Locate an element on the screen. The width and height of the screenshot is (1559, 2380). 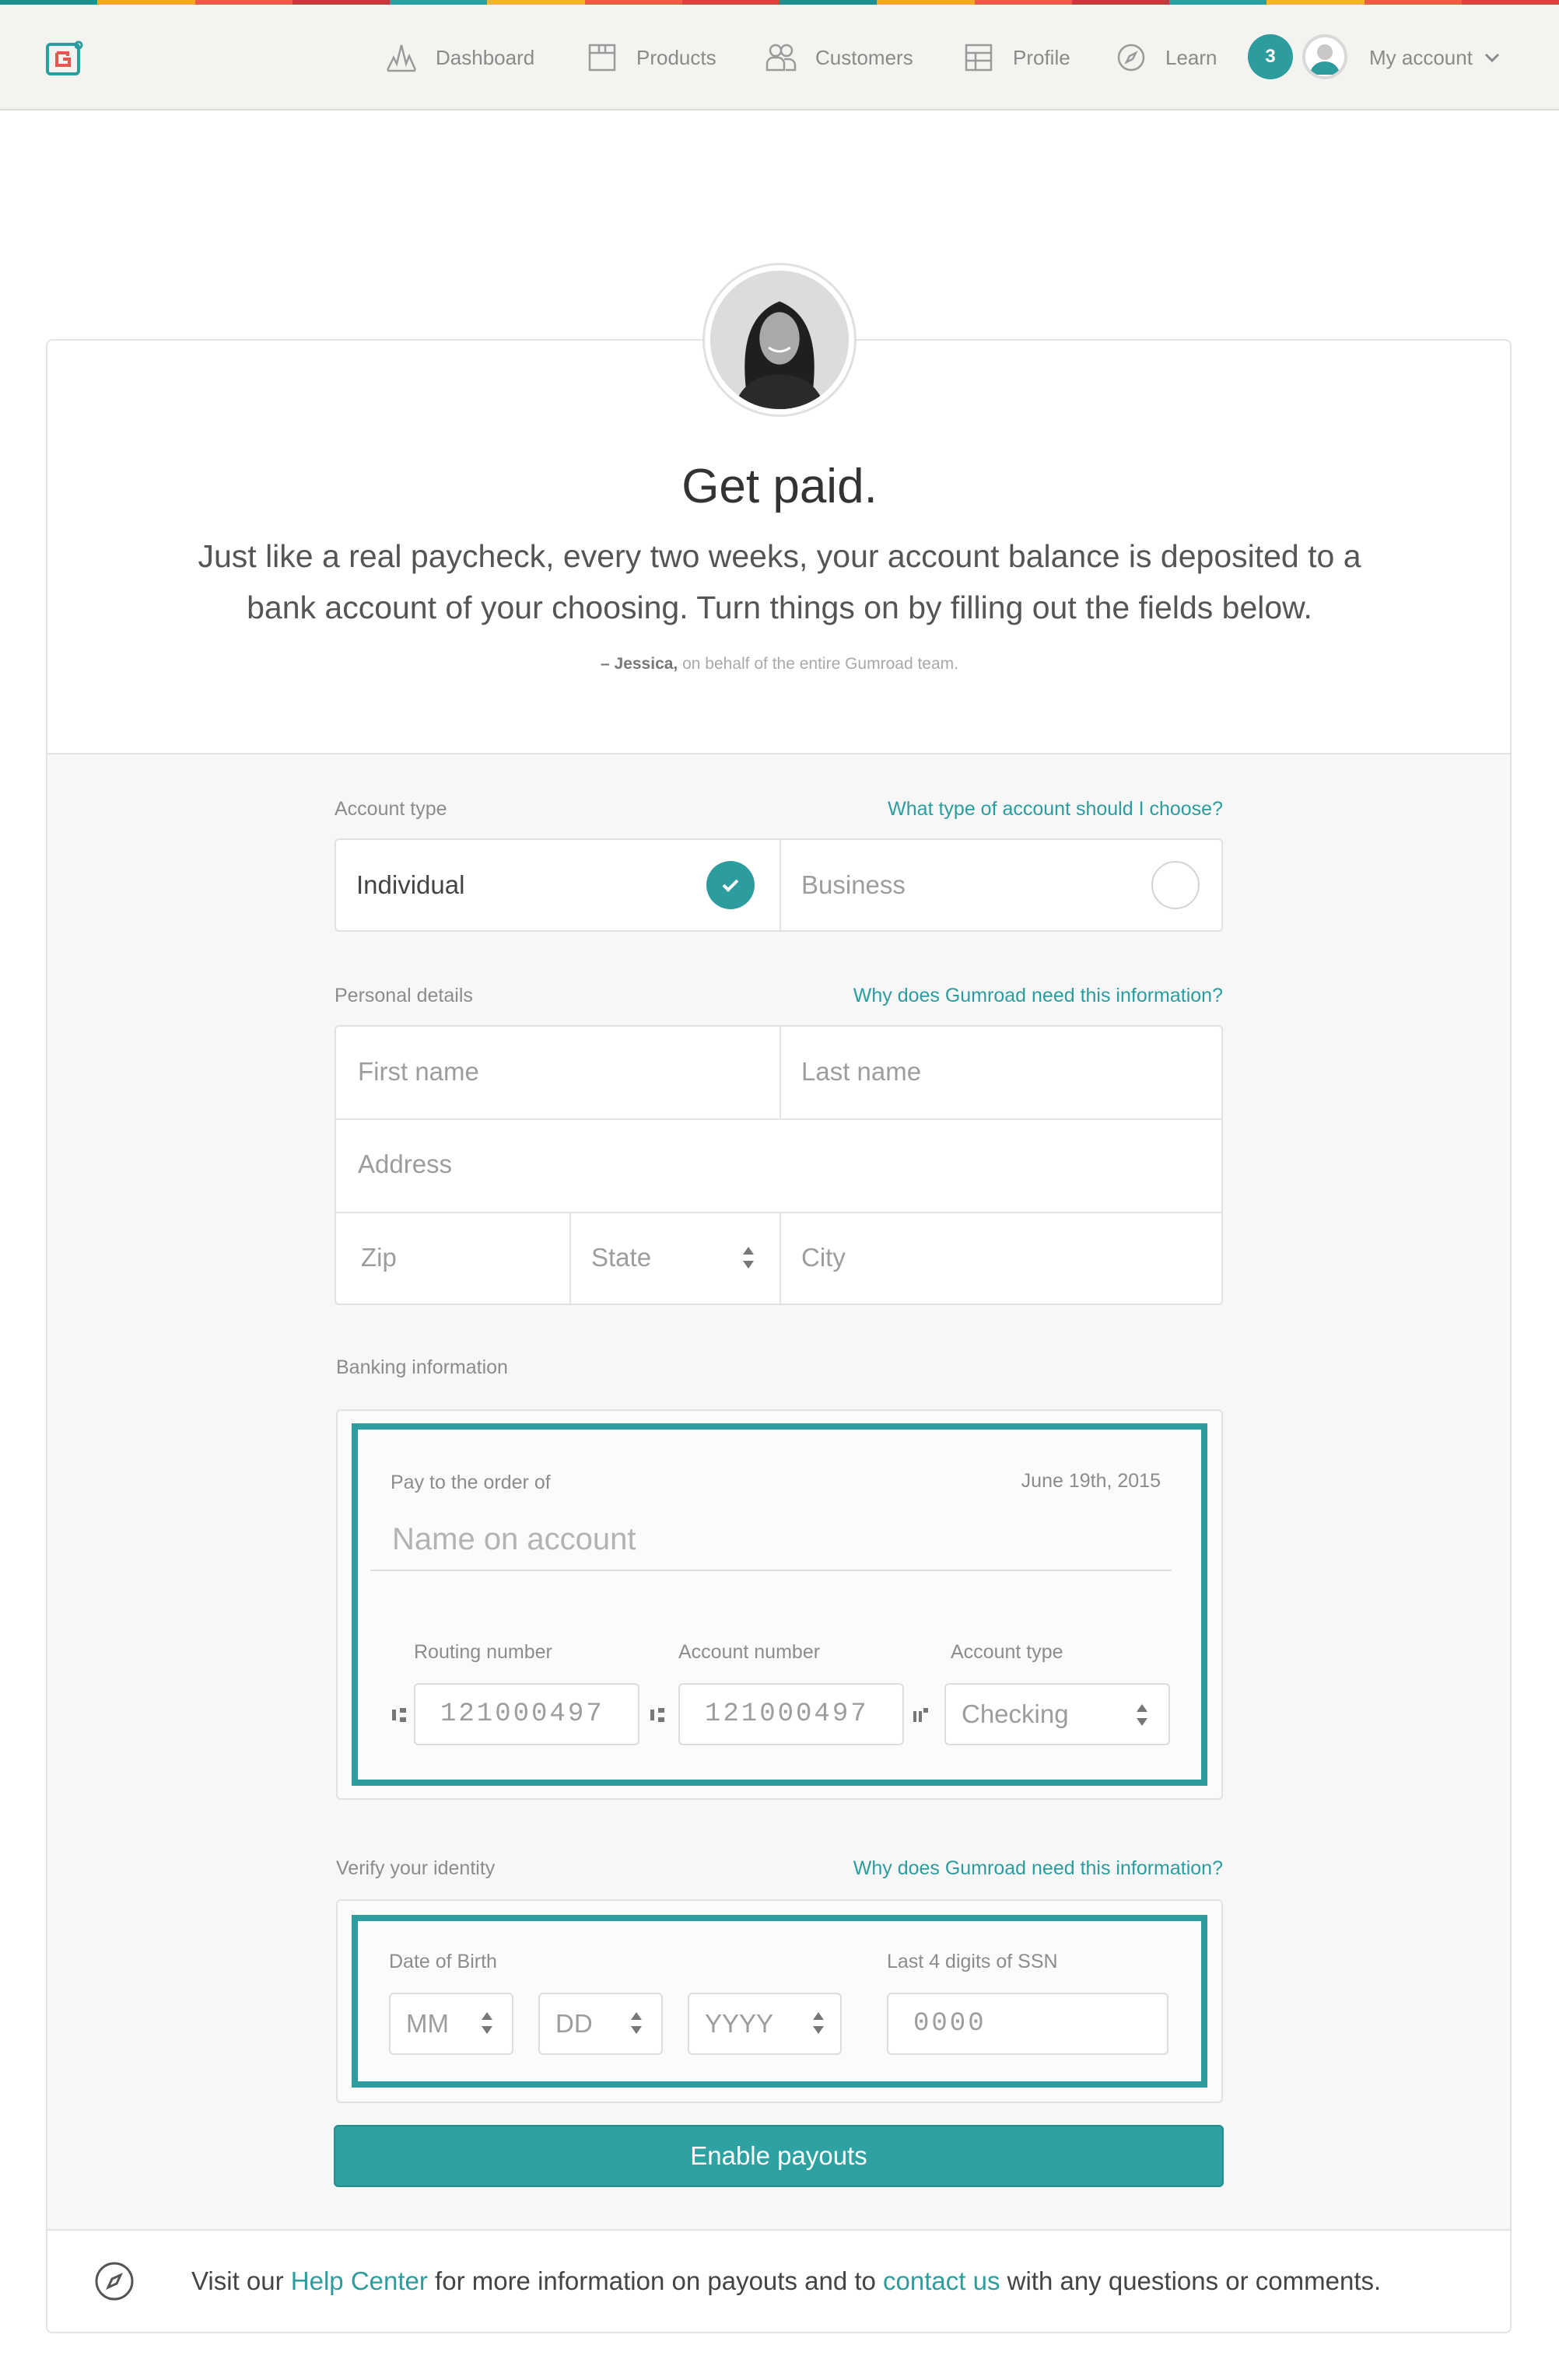
last-name-field: Last name is located at coordinates (1000, 1072).